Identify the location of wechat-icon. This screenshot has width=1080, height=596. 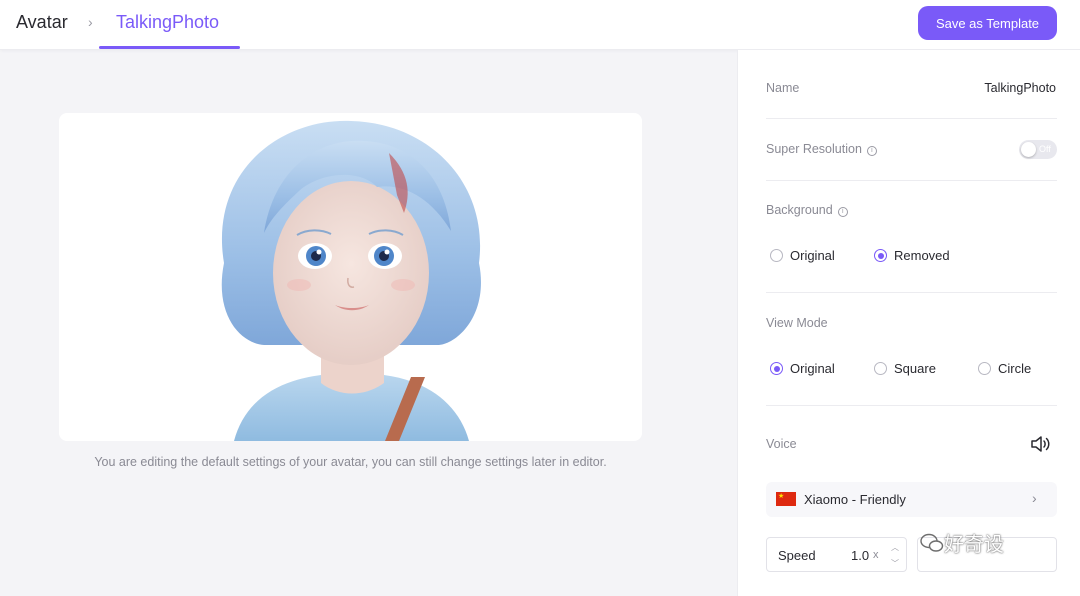
(932, 542).